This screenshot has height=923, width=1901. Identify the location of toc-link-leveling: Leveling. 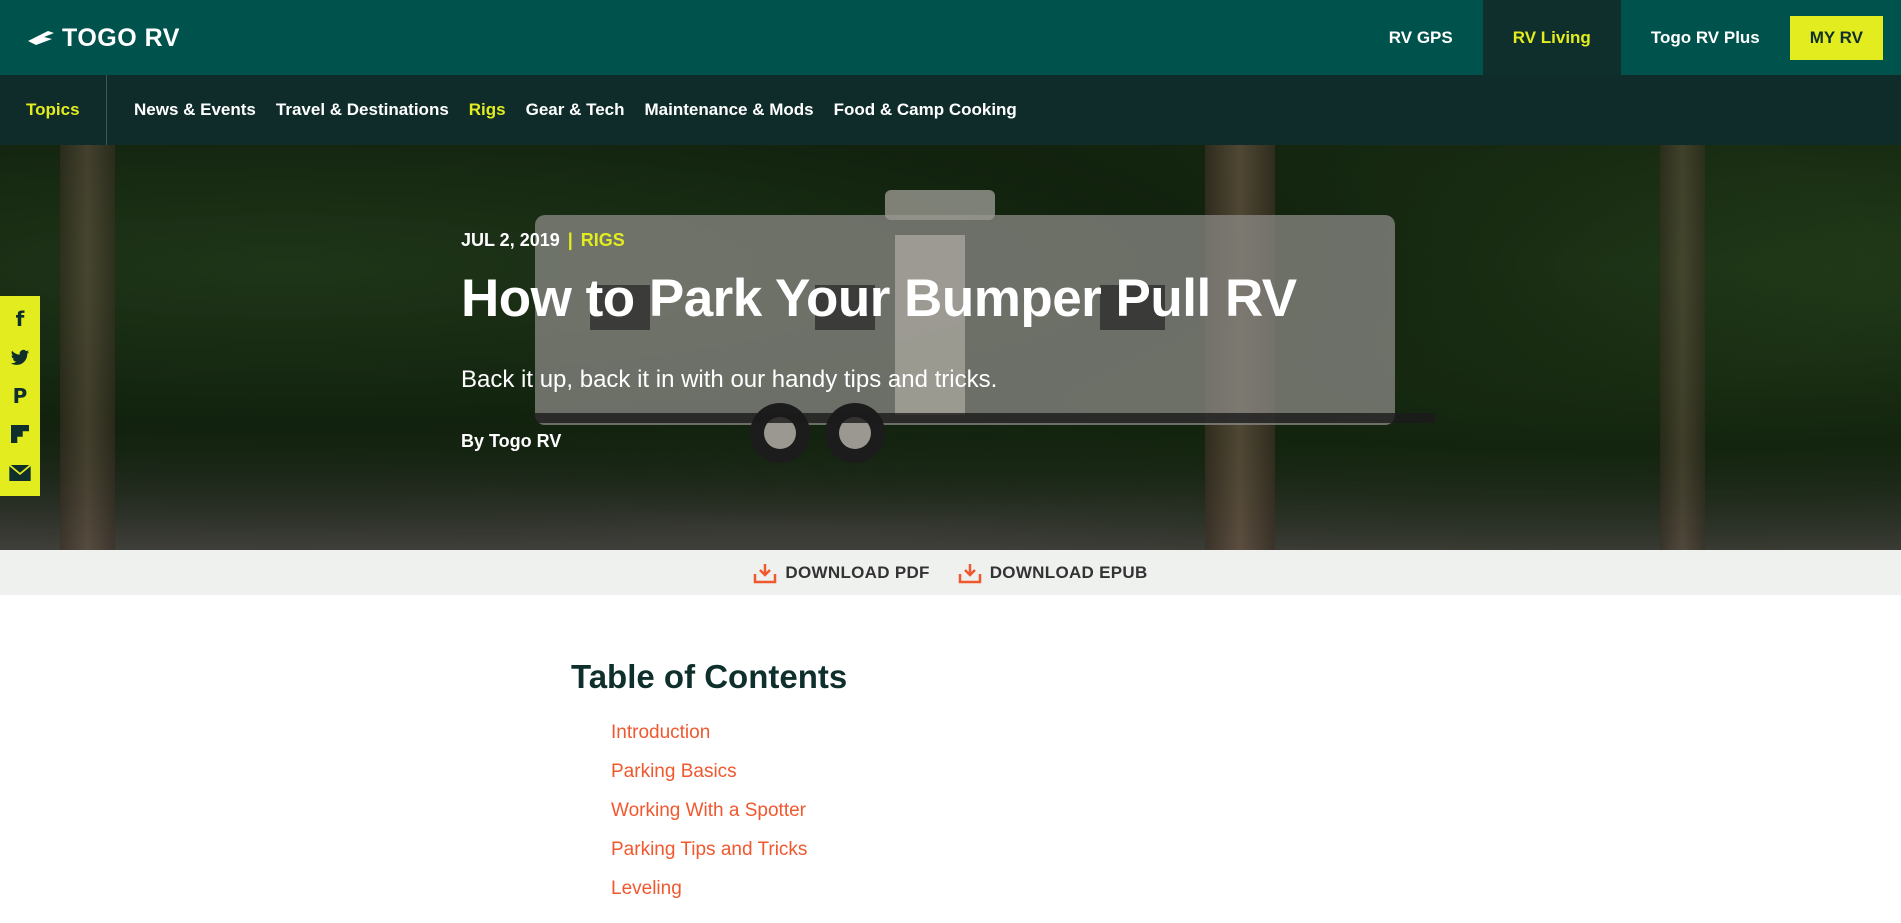
(646, 888).